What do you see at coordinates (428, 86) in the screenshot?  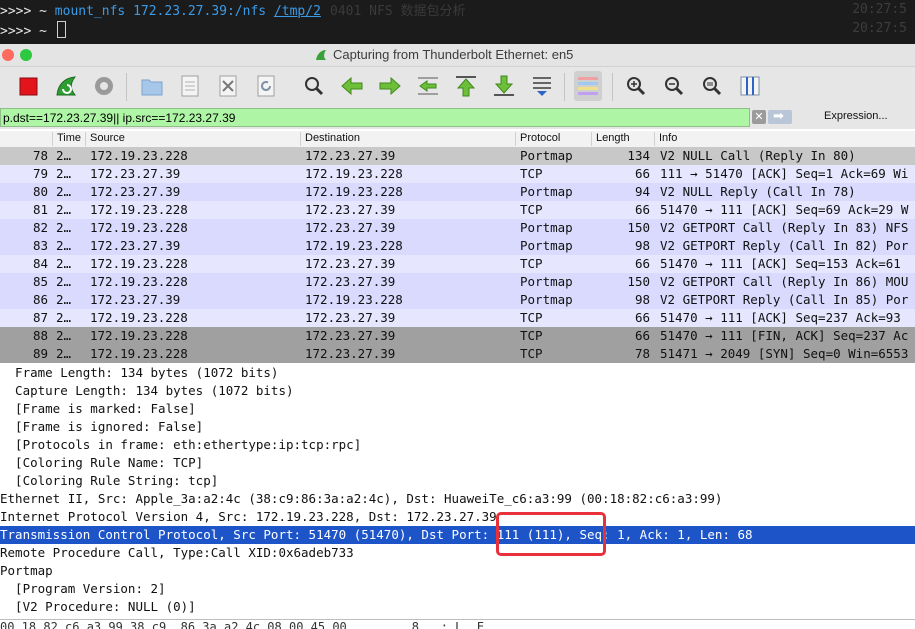 I see `go-to-packet-button` at bounding box center [428, 86].